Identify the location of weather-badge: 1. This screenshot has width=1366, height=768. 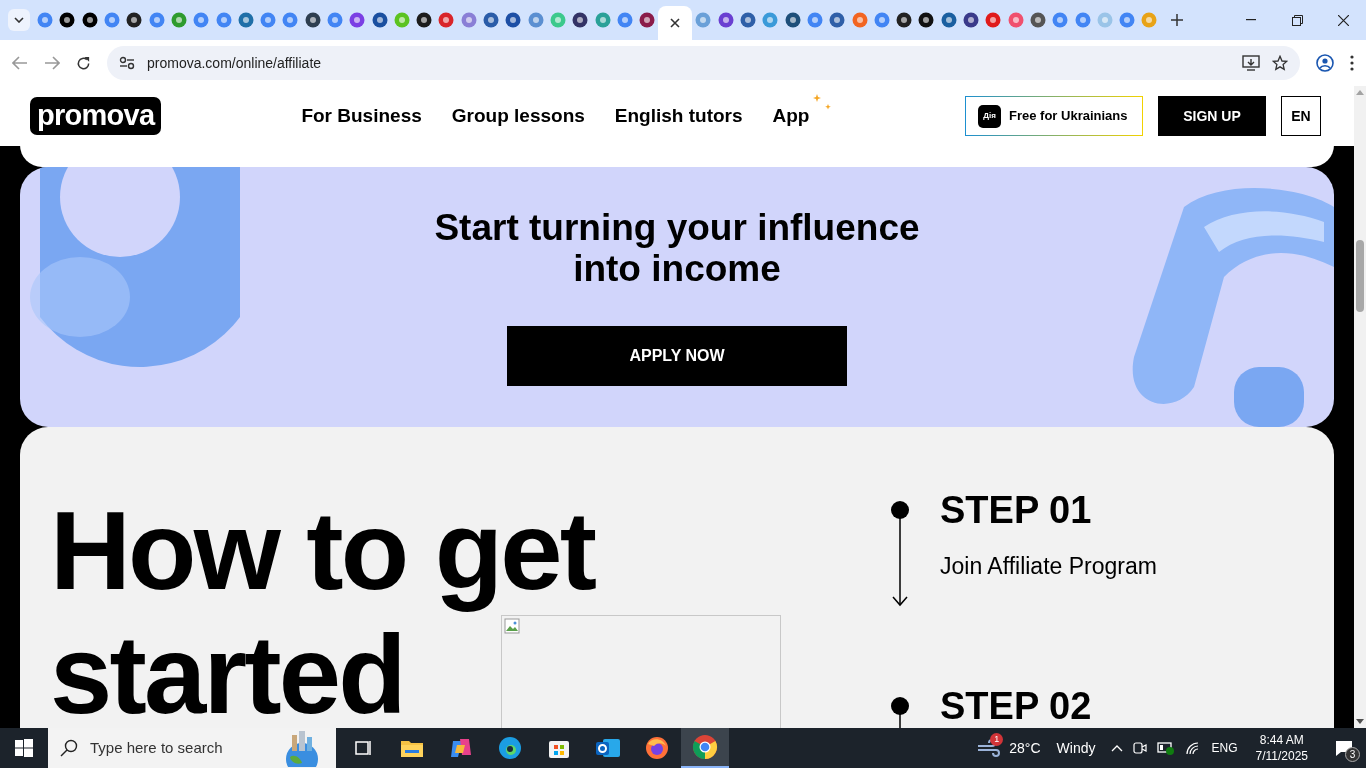
(997, 739).